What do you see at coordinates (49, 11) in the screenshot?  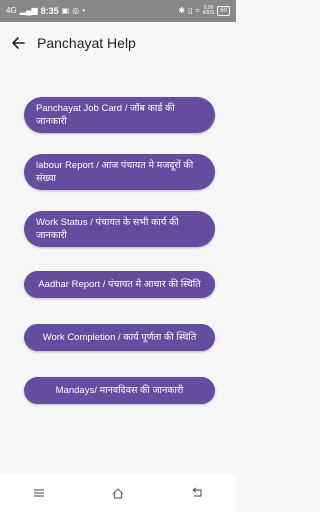 I see `status-time: 8:35` at bounding box center [49, 11].